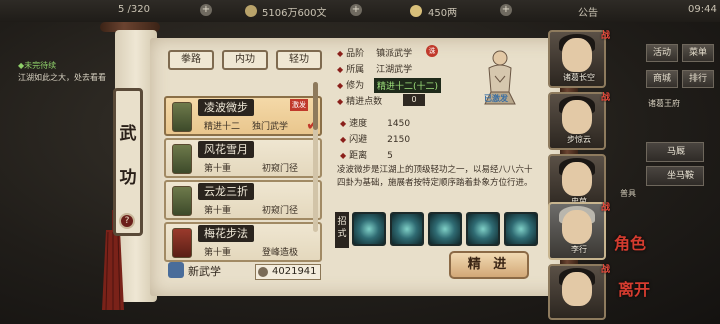 The height and width of the screenshot is (324, 720). I want to click on points-icon, so click(263, 272).